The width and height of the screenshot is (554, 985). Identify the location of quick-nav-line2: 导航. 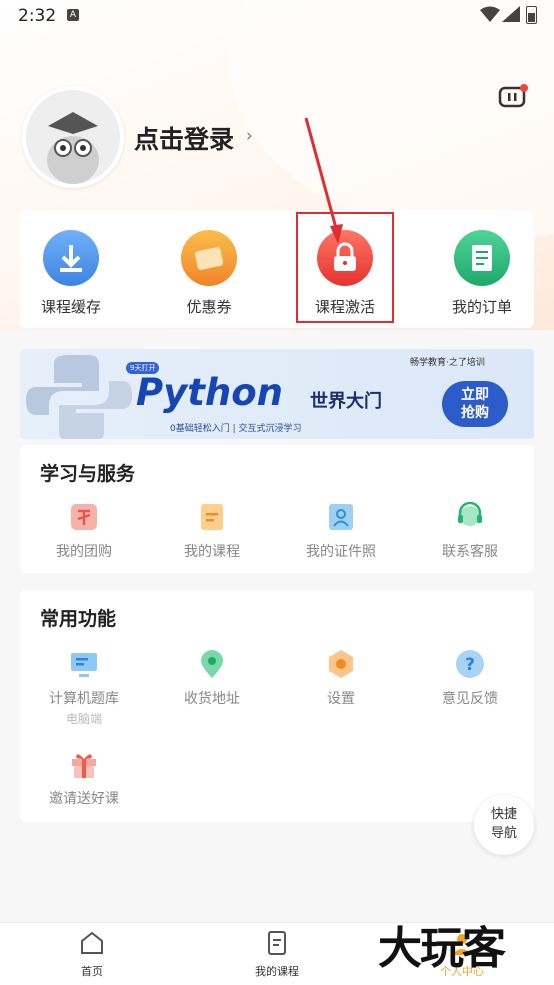
(503, 833).